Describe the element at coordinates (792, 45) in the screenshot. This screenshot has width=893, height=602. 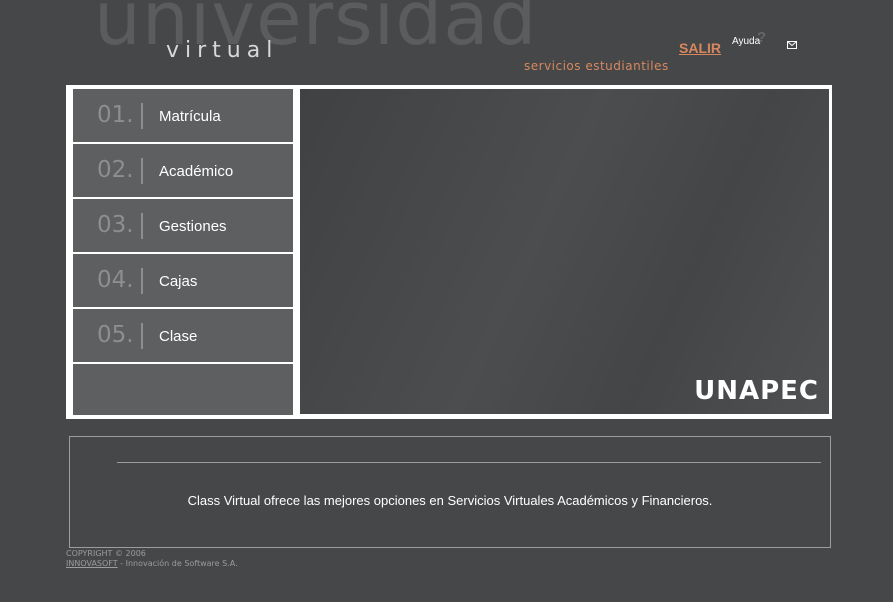
I see `mail-icon` at that location.